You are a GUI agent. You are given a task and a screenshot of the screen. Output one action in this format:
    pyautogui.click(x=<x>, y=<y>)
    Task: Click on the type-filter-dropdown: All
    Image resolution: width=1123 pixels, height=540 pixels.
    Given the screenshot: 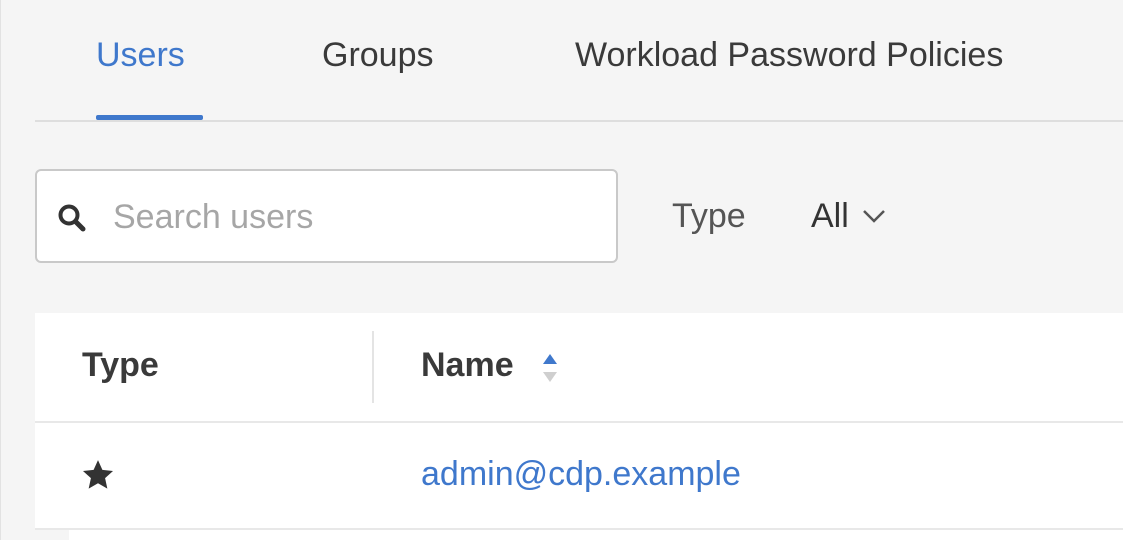 What is the action you would take?
    pyautogui.click(x=849, y=216)
    